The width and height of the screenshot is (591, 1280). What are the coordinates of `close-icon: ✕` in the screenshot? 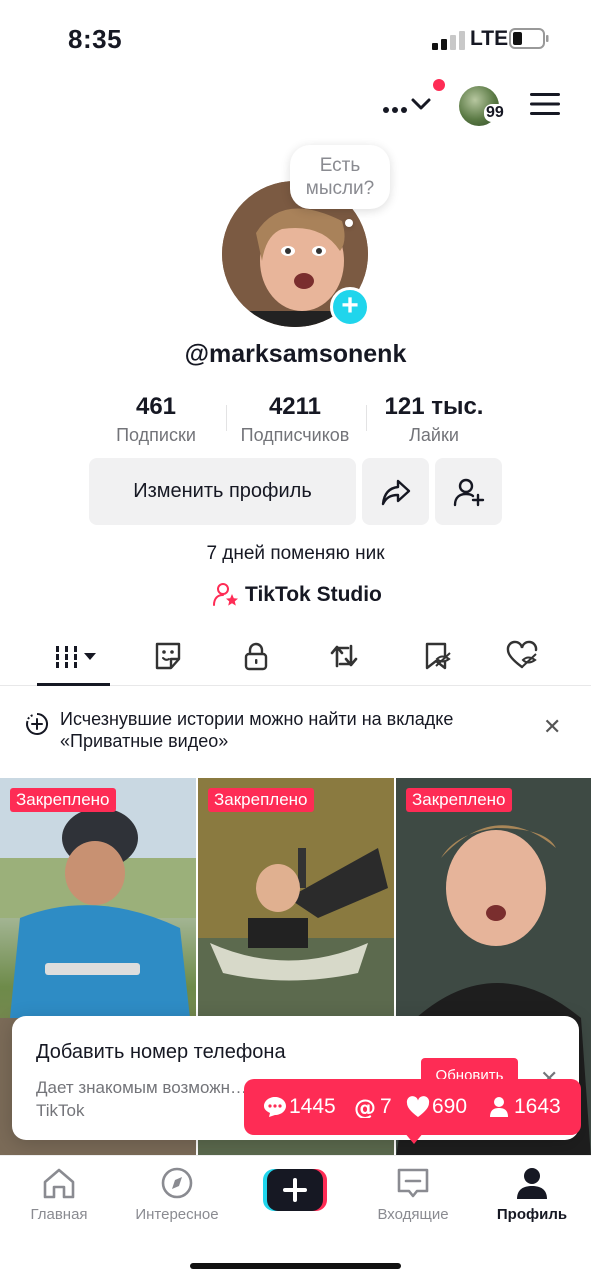 It's located at (552, 727).